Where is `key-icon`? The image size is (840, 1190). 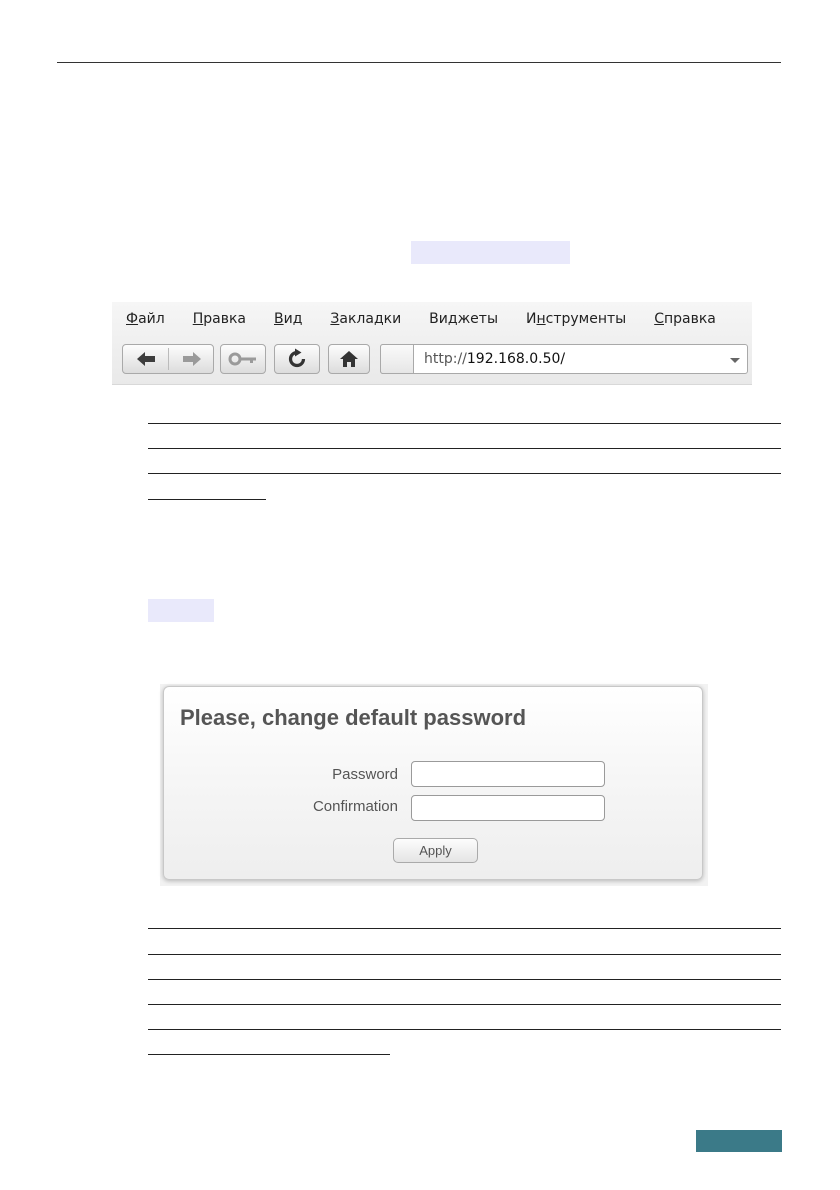
key-icon is located at coordinates (243, 359).